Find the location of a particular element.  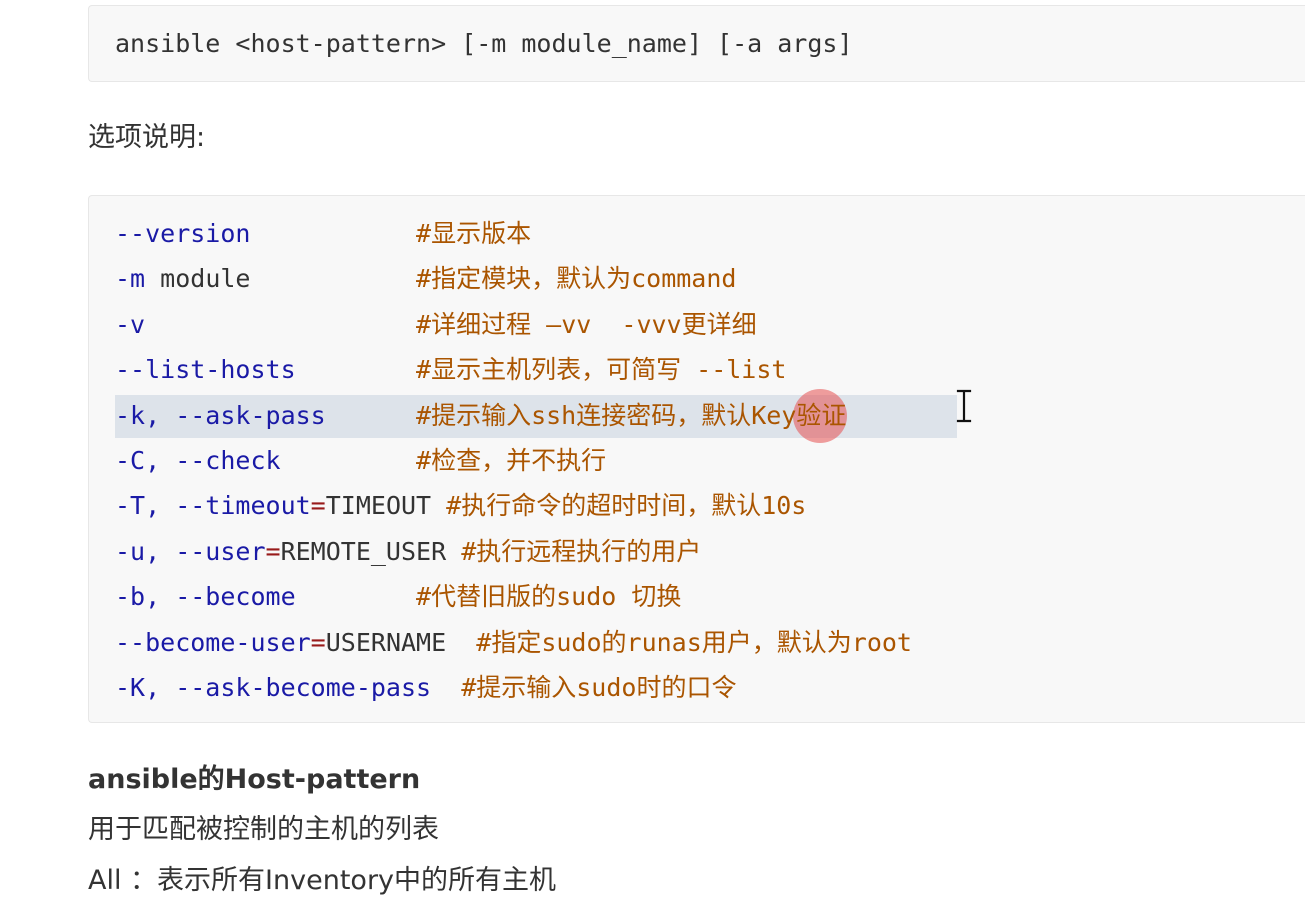

option-flag: -b, --become is located at coordinates (205, 597).